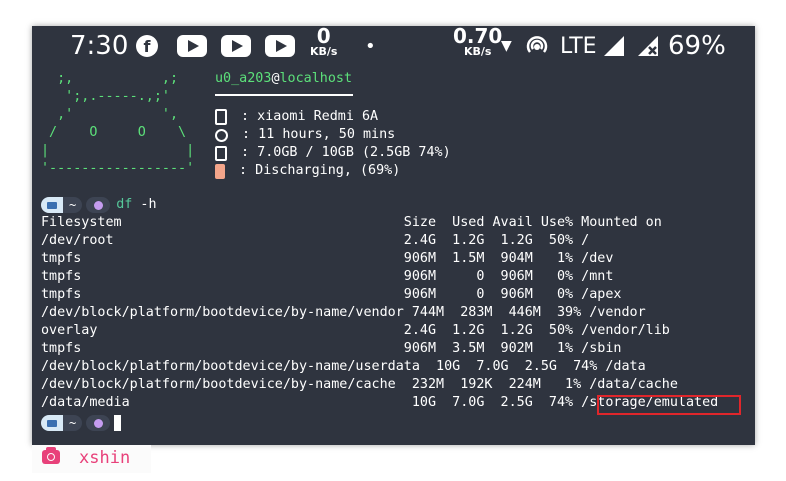 This screenshot has width=786, height=481. What do you see at coordinates (697, 46) in the screenshot?
I see `battery-percent: 69%` at bounding box center [697, 46].